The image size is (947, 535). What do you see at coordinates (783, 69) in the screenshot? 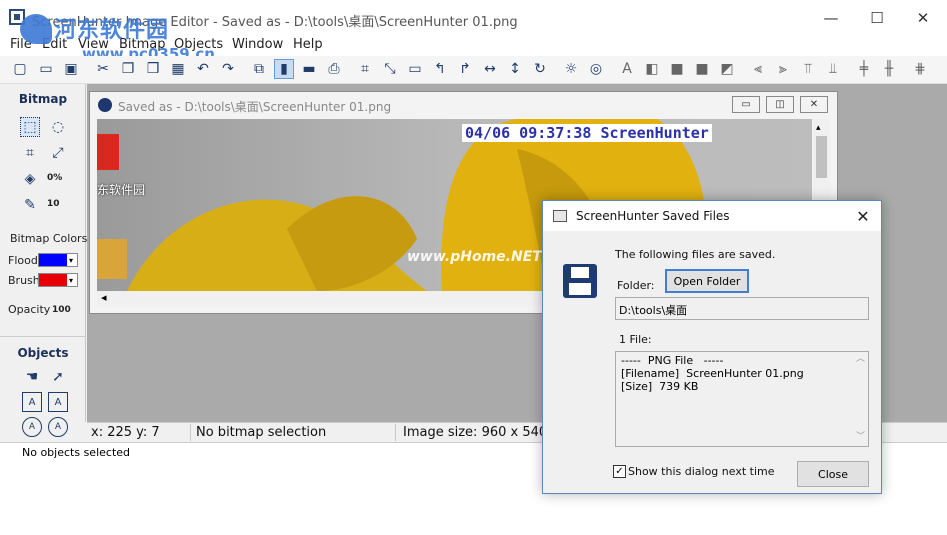
I see `align-right-icon: ⫸` at bounding box center [783, 69].